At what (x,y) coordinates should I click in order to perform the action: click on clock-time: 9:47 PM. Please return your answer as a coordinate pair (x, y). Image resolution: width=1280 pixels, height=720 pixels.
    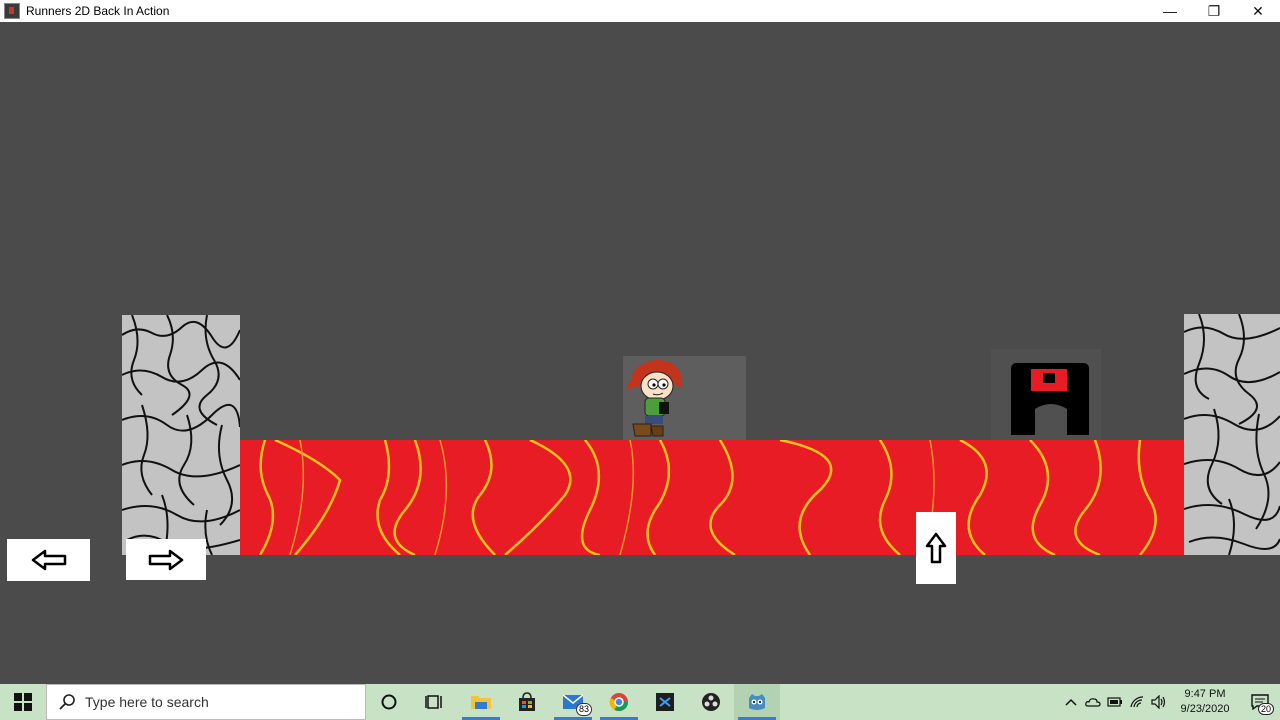
    Looking at the image, I should click on (1205, 694).